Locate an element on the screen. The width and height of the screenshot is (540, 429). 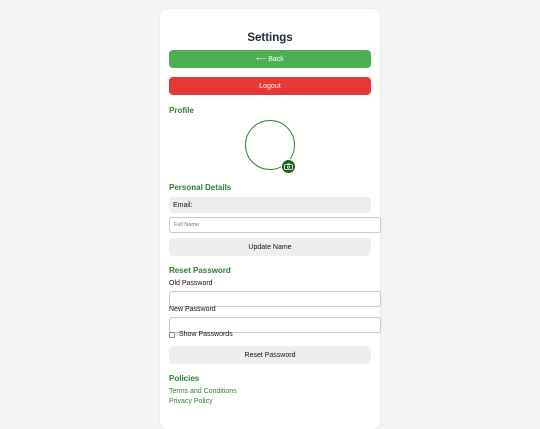
show-passwords-row: Show Passwords is located at coordinates (201, 334).